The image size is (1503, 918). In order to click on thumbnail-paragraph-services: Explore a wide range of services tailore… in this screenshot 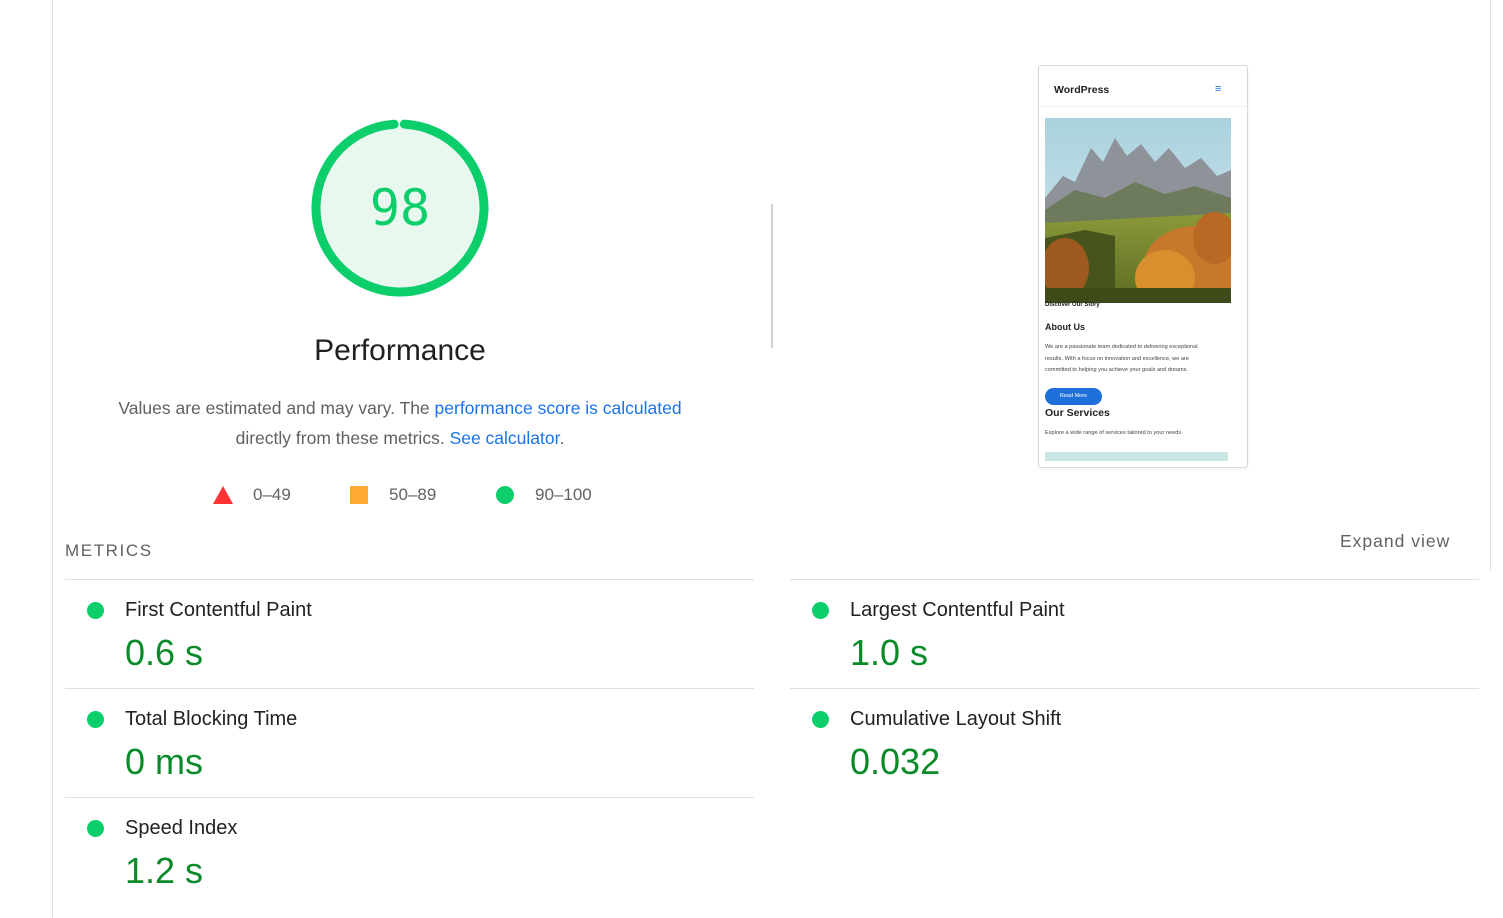, I will do `click(1114, 433)`.